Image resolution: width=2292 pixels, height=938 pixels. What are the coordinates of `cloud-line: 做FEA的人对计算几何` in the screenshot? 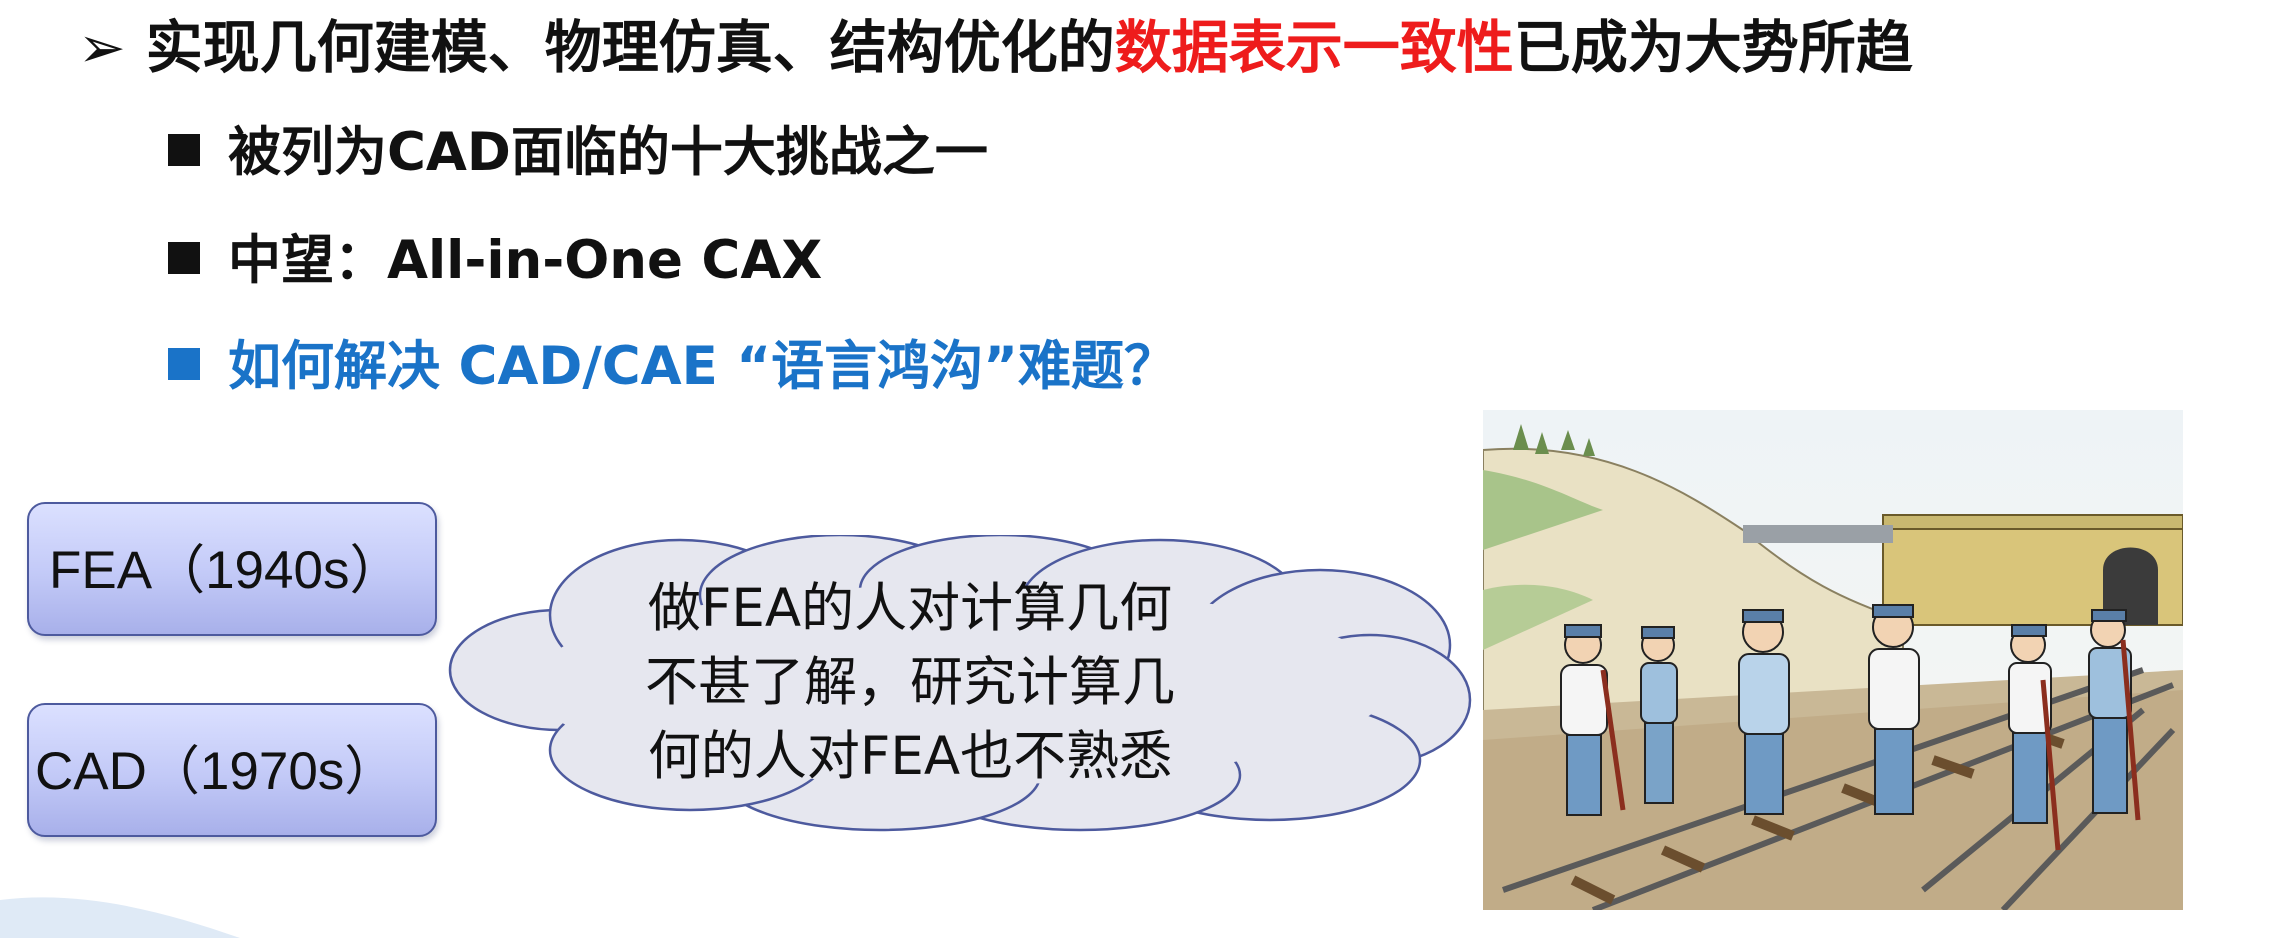 It's located at (910, 608).